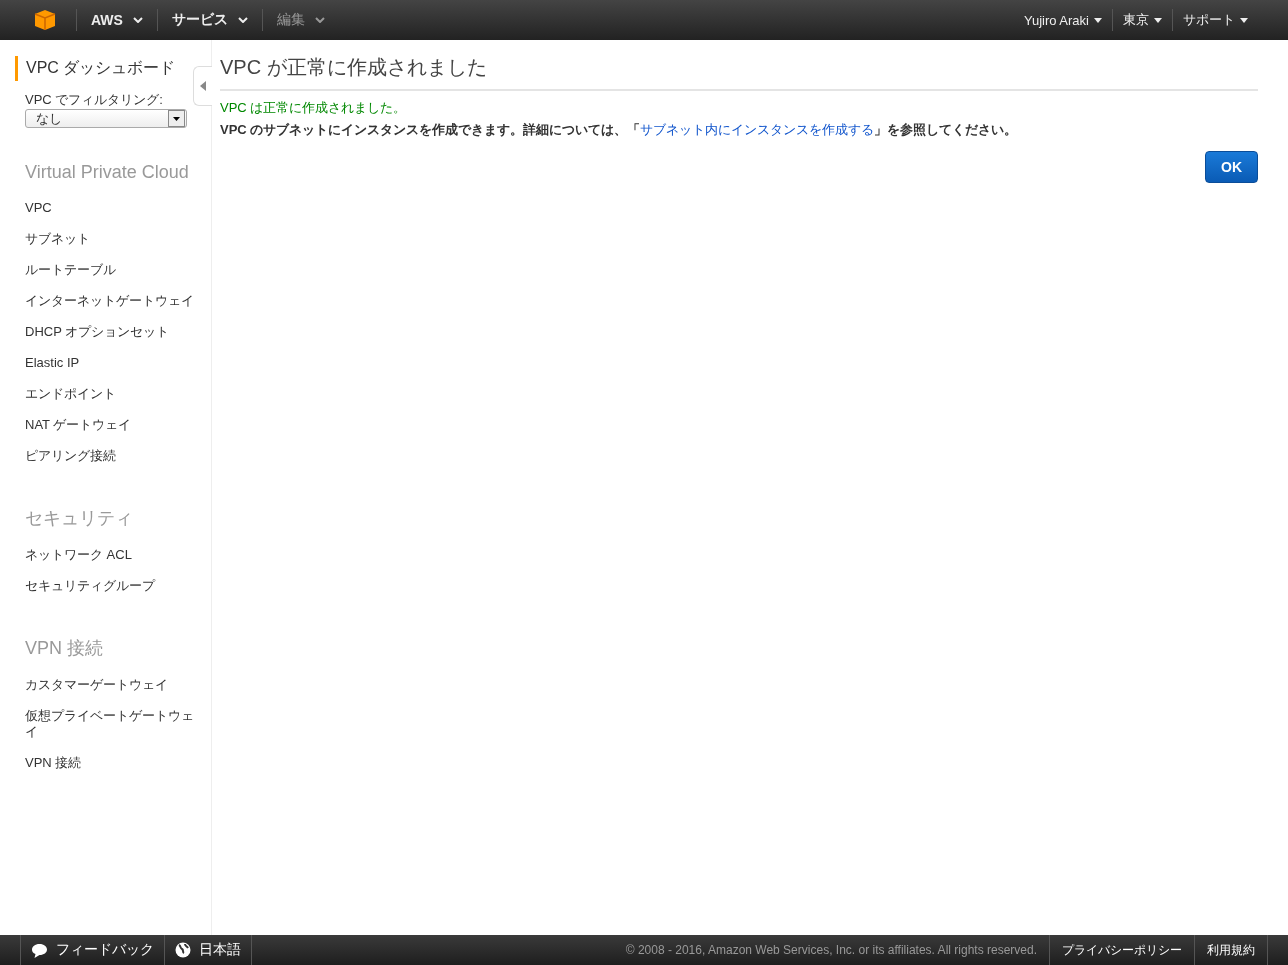  Describe the element at coordinates (111, 456) in the screenshot. I see `sidebar-item: ピアリング接続` at that location.